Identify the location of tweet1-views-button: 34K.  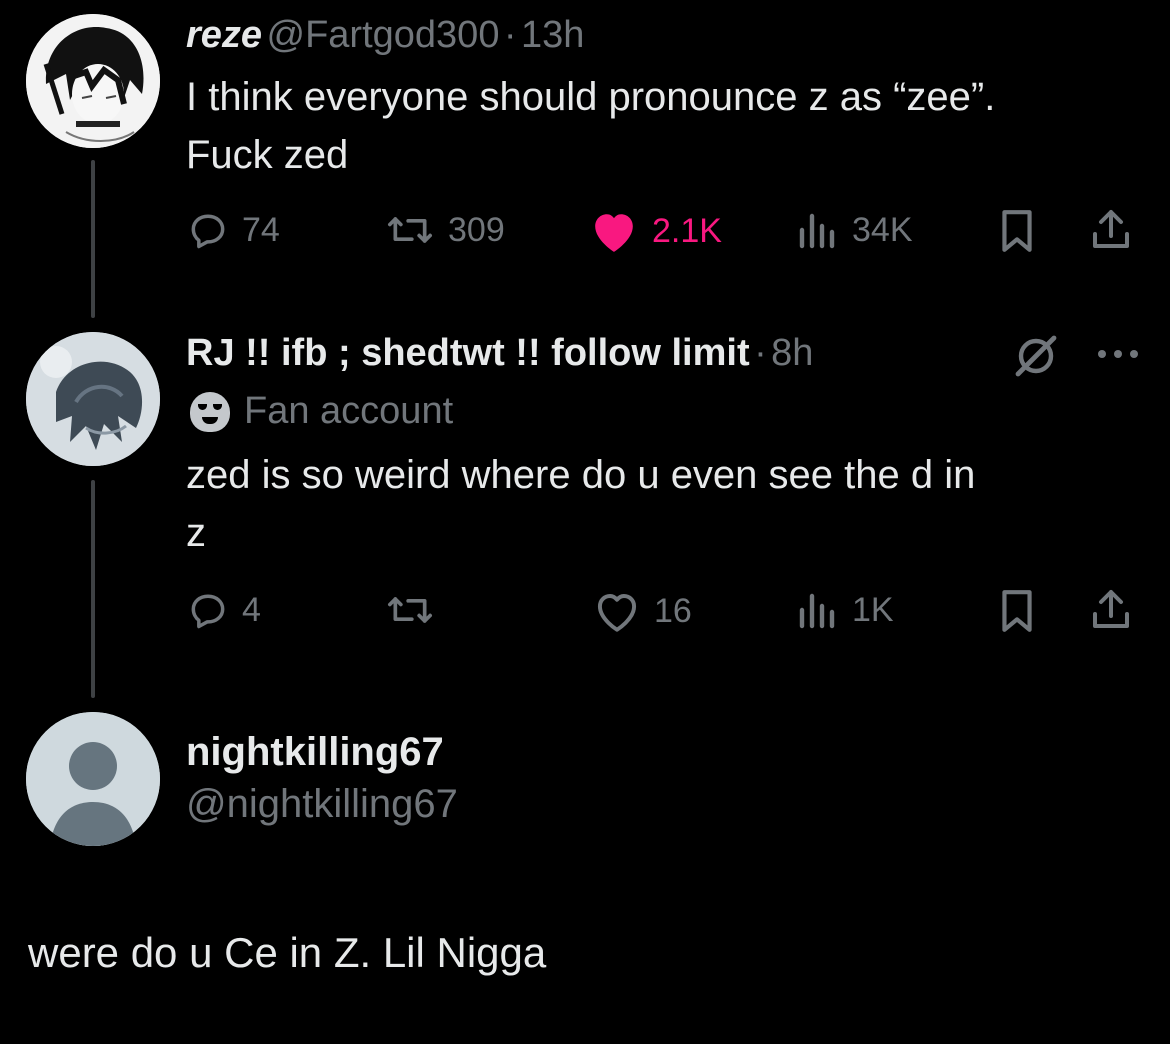
(854, 230).